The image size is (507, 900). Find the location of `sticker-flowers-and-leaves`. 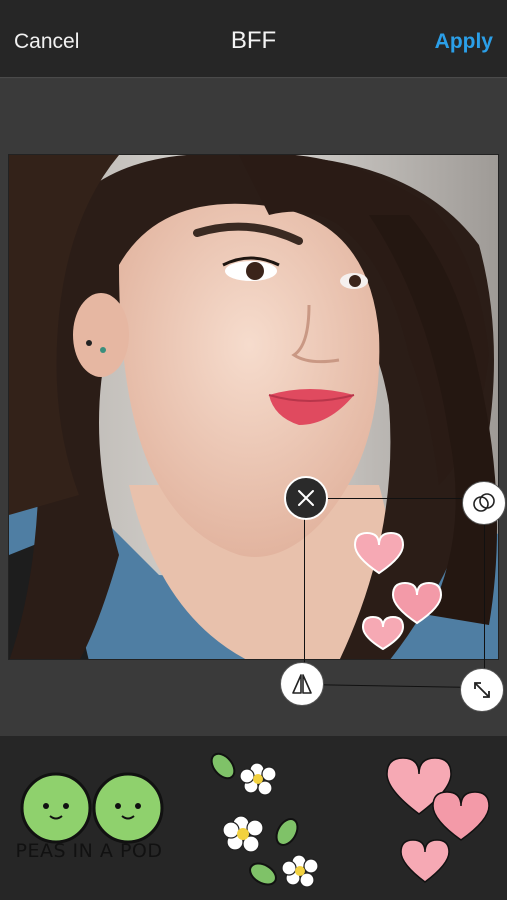

sticker-flowers-and-leaves is located at coordinates (267, 819).